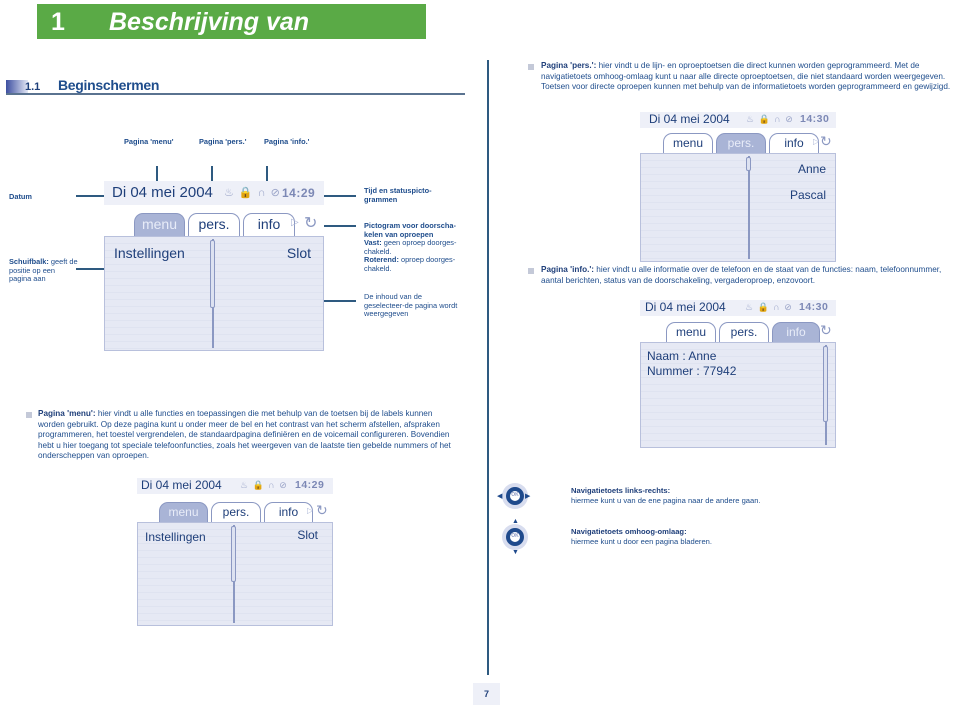 This screenshot has width=960, height=710. Describe the element at coordinates (20, 196) in the screenshot. I see `label-date: Datum` at that location.